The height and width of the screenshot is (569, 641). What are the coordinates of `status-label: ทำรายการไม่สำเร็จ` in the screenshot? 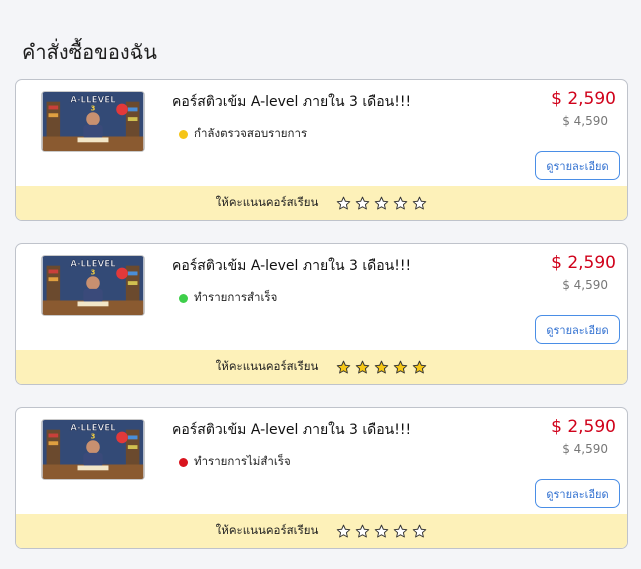 It's located at (242, 461).